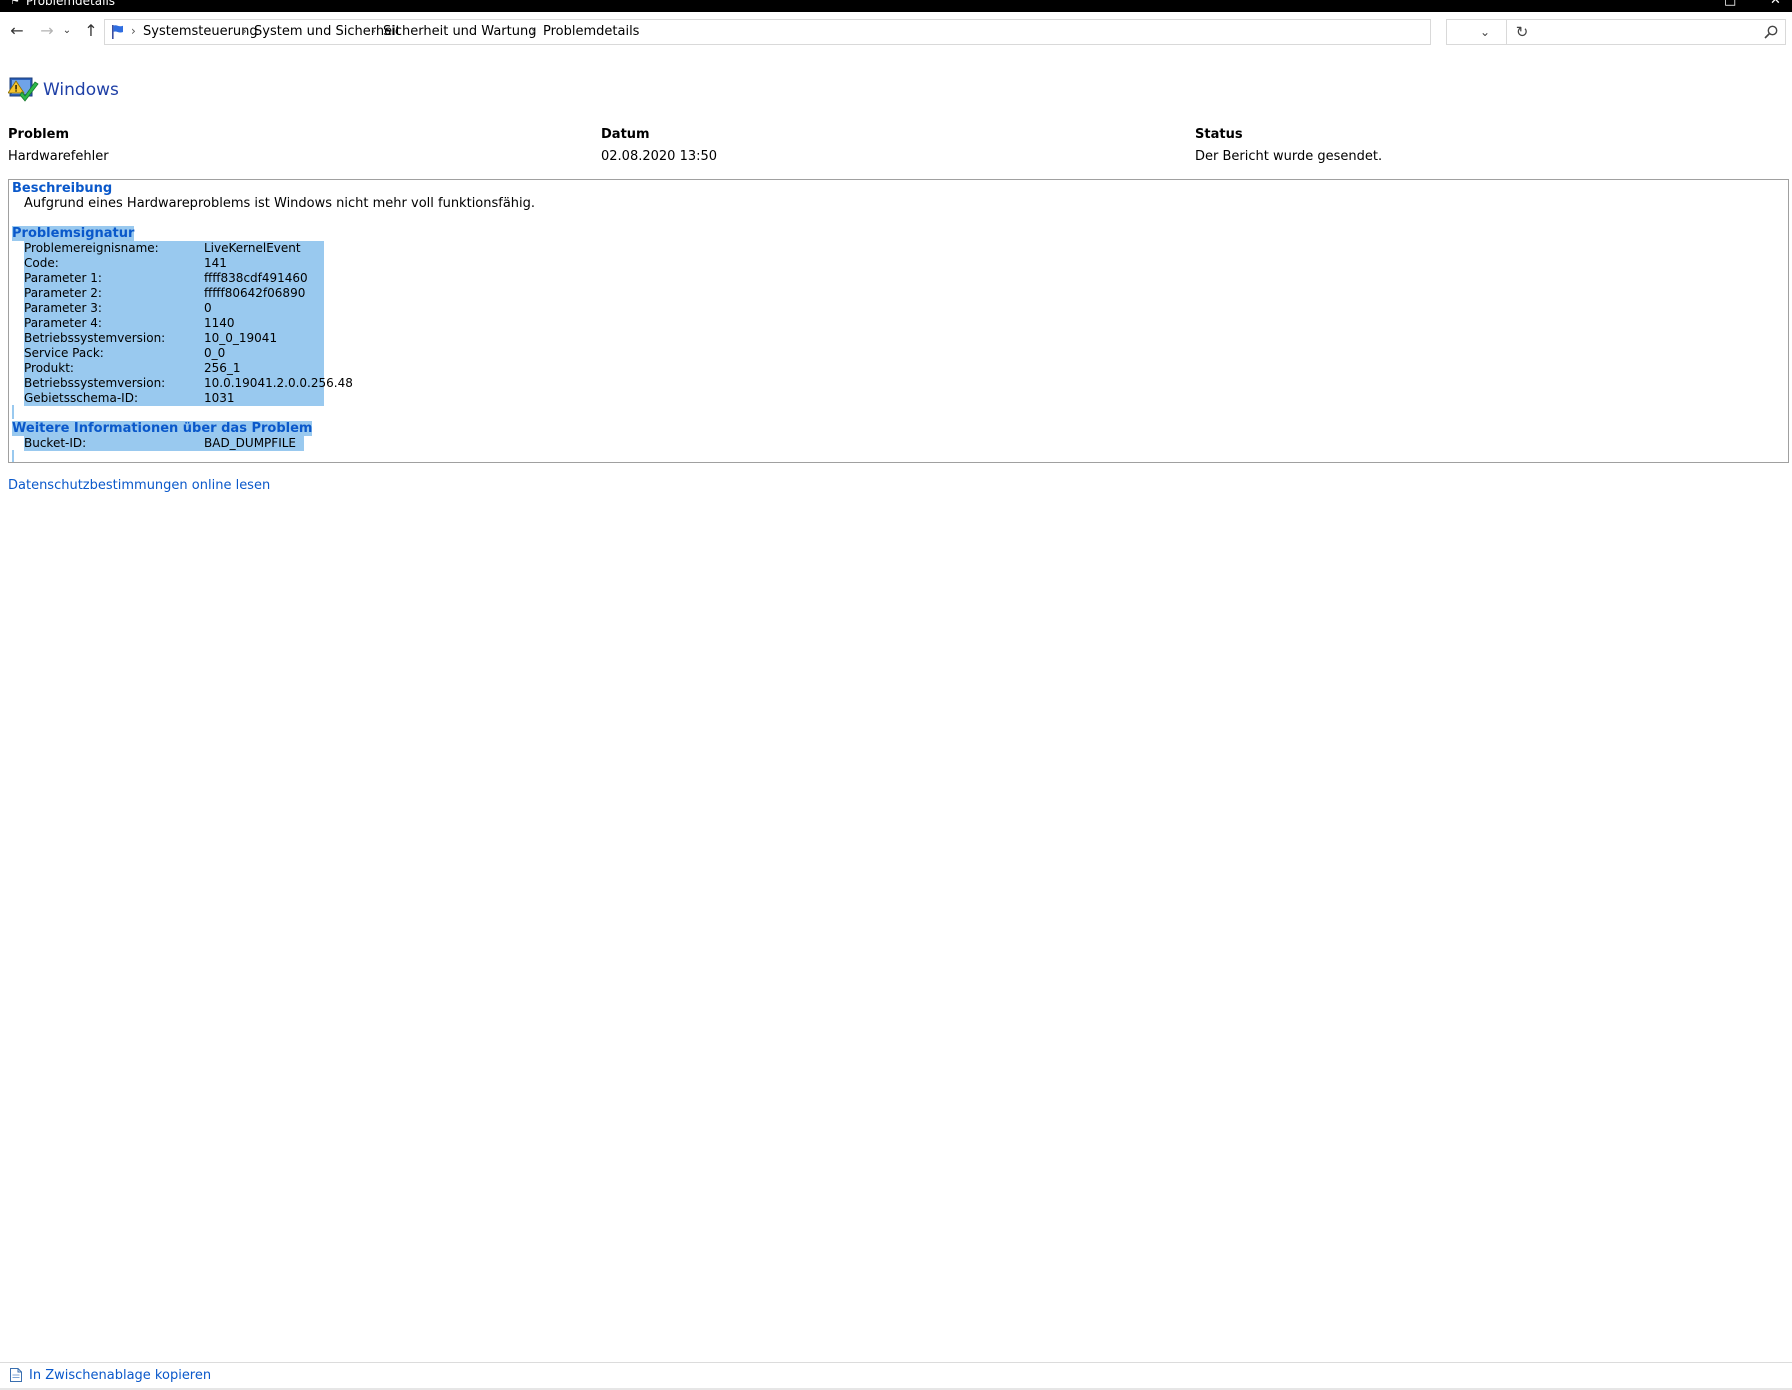 Image resolution: width=1792 pixels, height=1390 pixels. Describe the element at coordinates (1289, 156) in the screenshot. I see `status-value: Der Bericht wurde gesendet.` at that location.